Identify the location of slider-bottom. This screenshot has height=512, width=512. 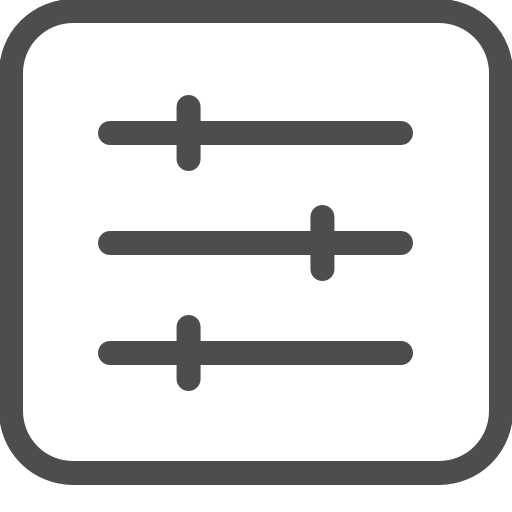
(255, 353).